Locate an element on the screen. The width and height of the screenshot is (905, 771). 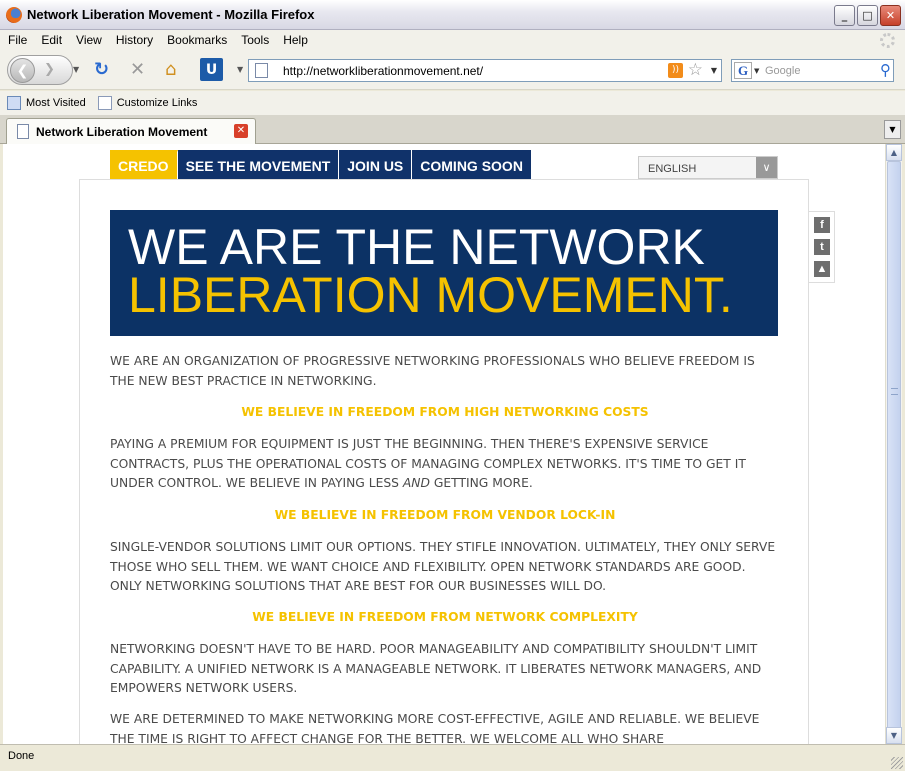
tab-network-liberation-movement: Network Liberation Movement ✕ is located at coordinates (131, 131).